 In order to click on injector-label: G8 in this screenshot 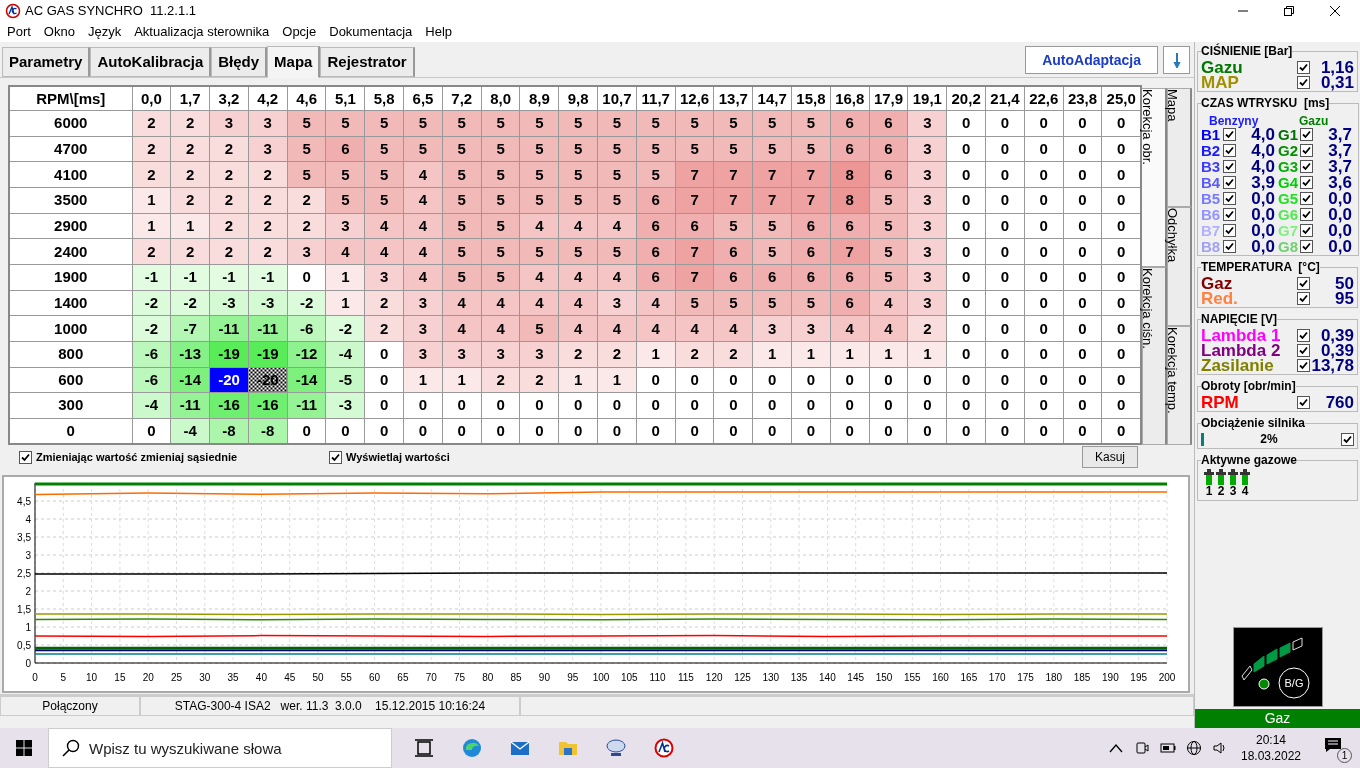, I will do `click(1288, 246)`.